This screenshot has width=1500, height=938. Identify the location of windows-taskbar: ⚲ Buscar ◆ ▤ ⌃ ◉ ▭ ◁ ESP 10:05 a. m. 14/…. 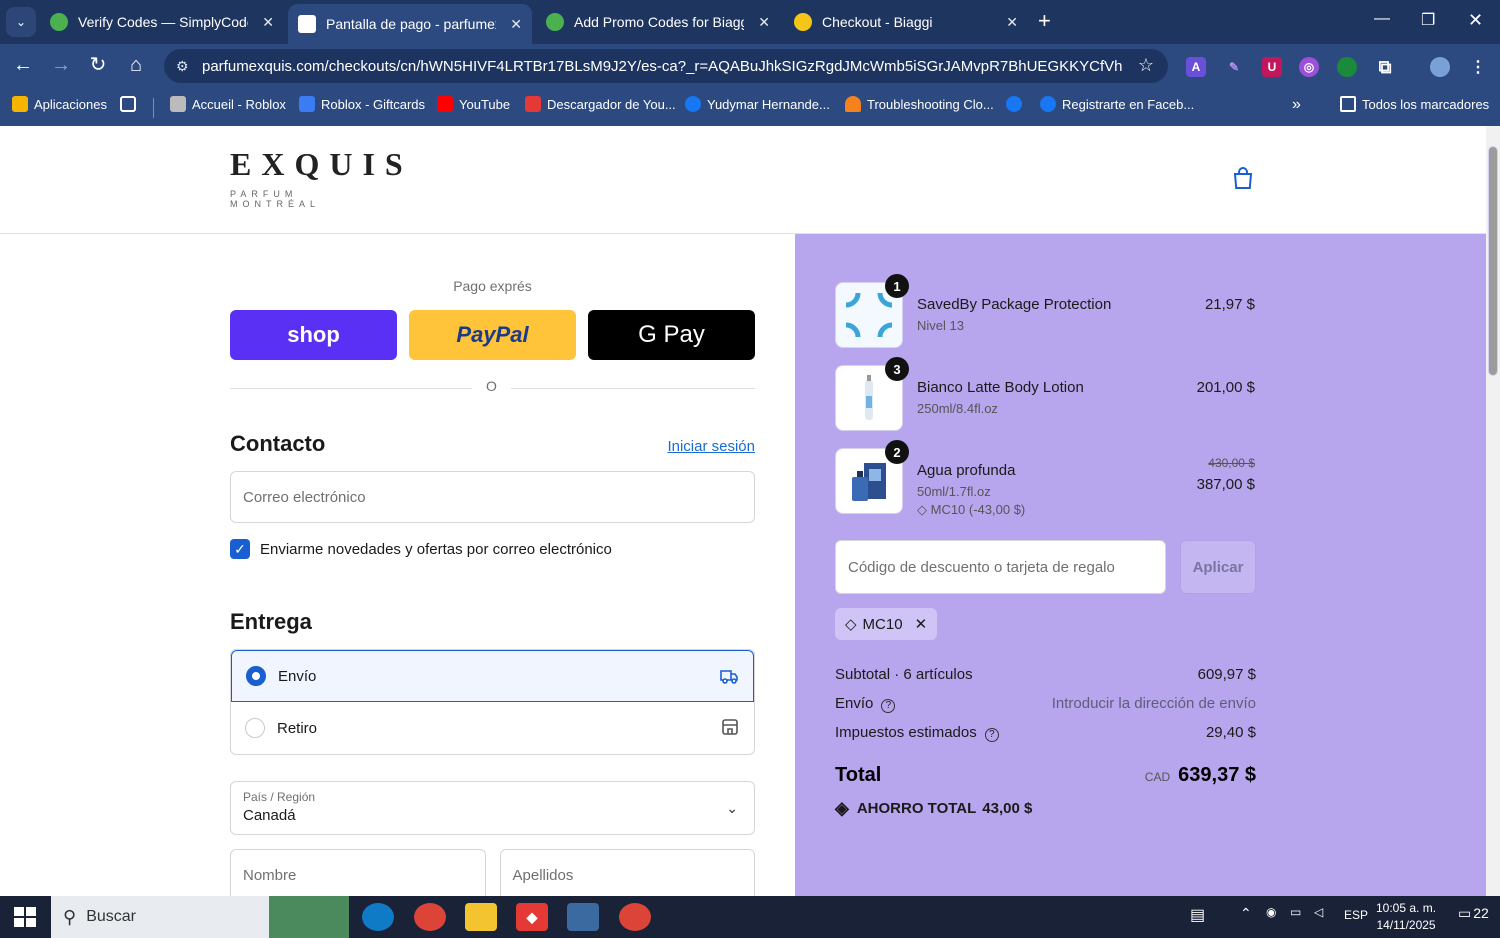
(750, 917).